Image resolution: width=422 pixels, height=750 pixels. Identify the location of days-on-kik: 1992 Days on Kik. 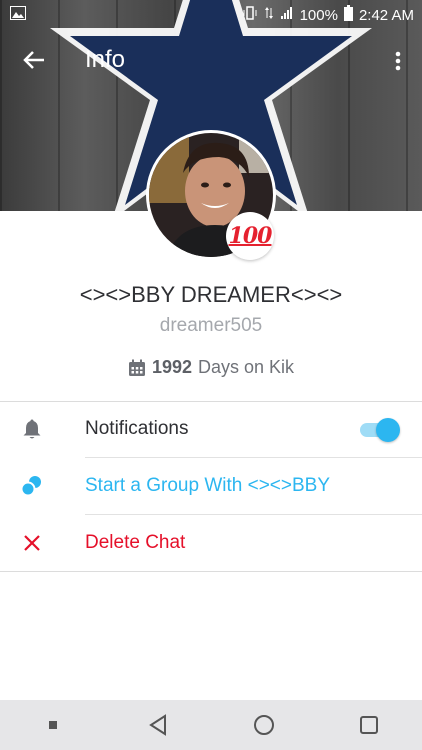
(211, 367).